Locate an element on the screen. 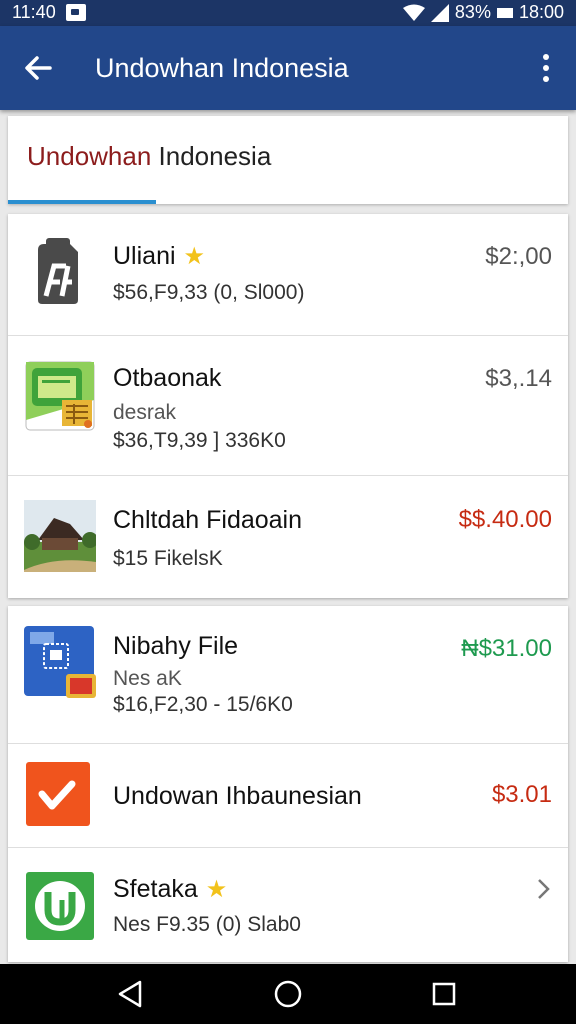 The height and width of the screenshot is (1024, 576). item-detail: $15 FikelsK is located at coordinates (168, 558).